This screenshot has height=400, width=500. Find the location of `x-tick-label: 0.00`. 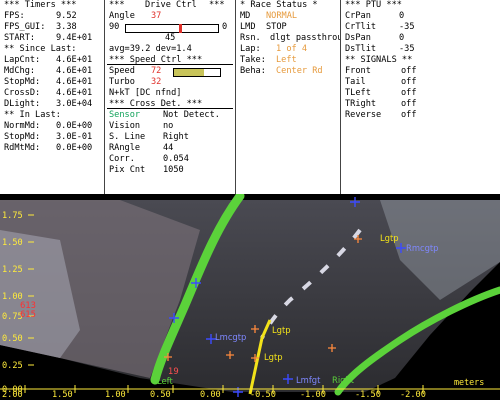

x-tick-label: 0.00 is located at coordinates (210, 395).